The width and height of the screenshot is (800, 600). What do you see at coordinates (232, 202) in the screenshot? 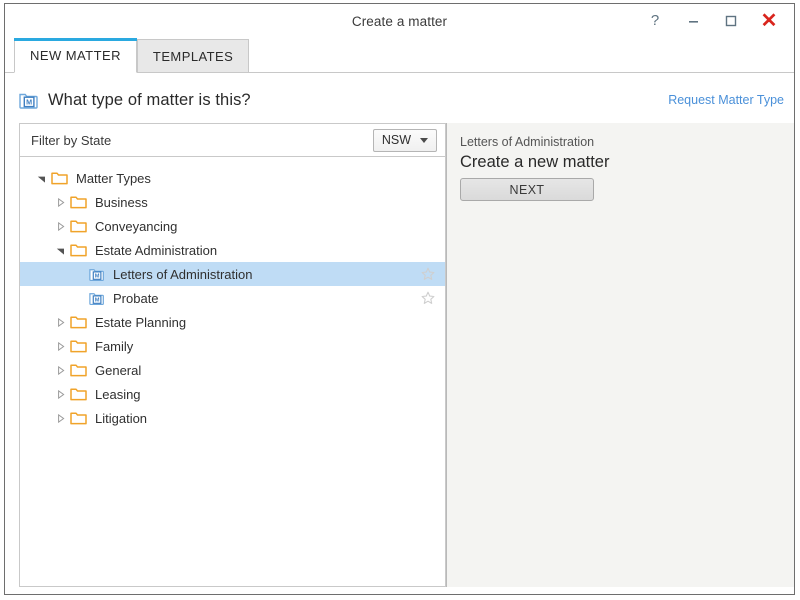
I see `tree-item: Business` at bounding box center [232, 202].